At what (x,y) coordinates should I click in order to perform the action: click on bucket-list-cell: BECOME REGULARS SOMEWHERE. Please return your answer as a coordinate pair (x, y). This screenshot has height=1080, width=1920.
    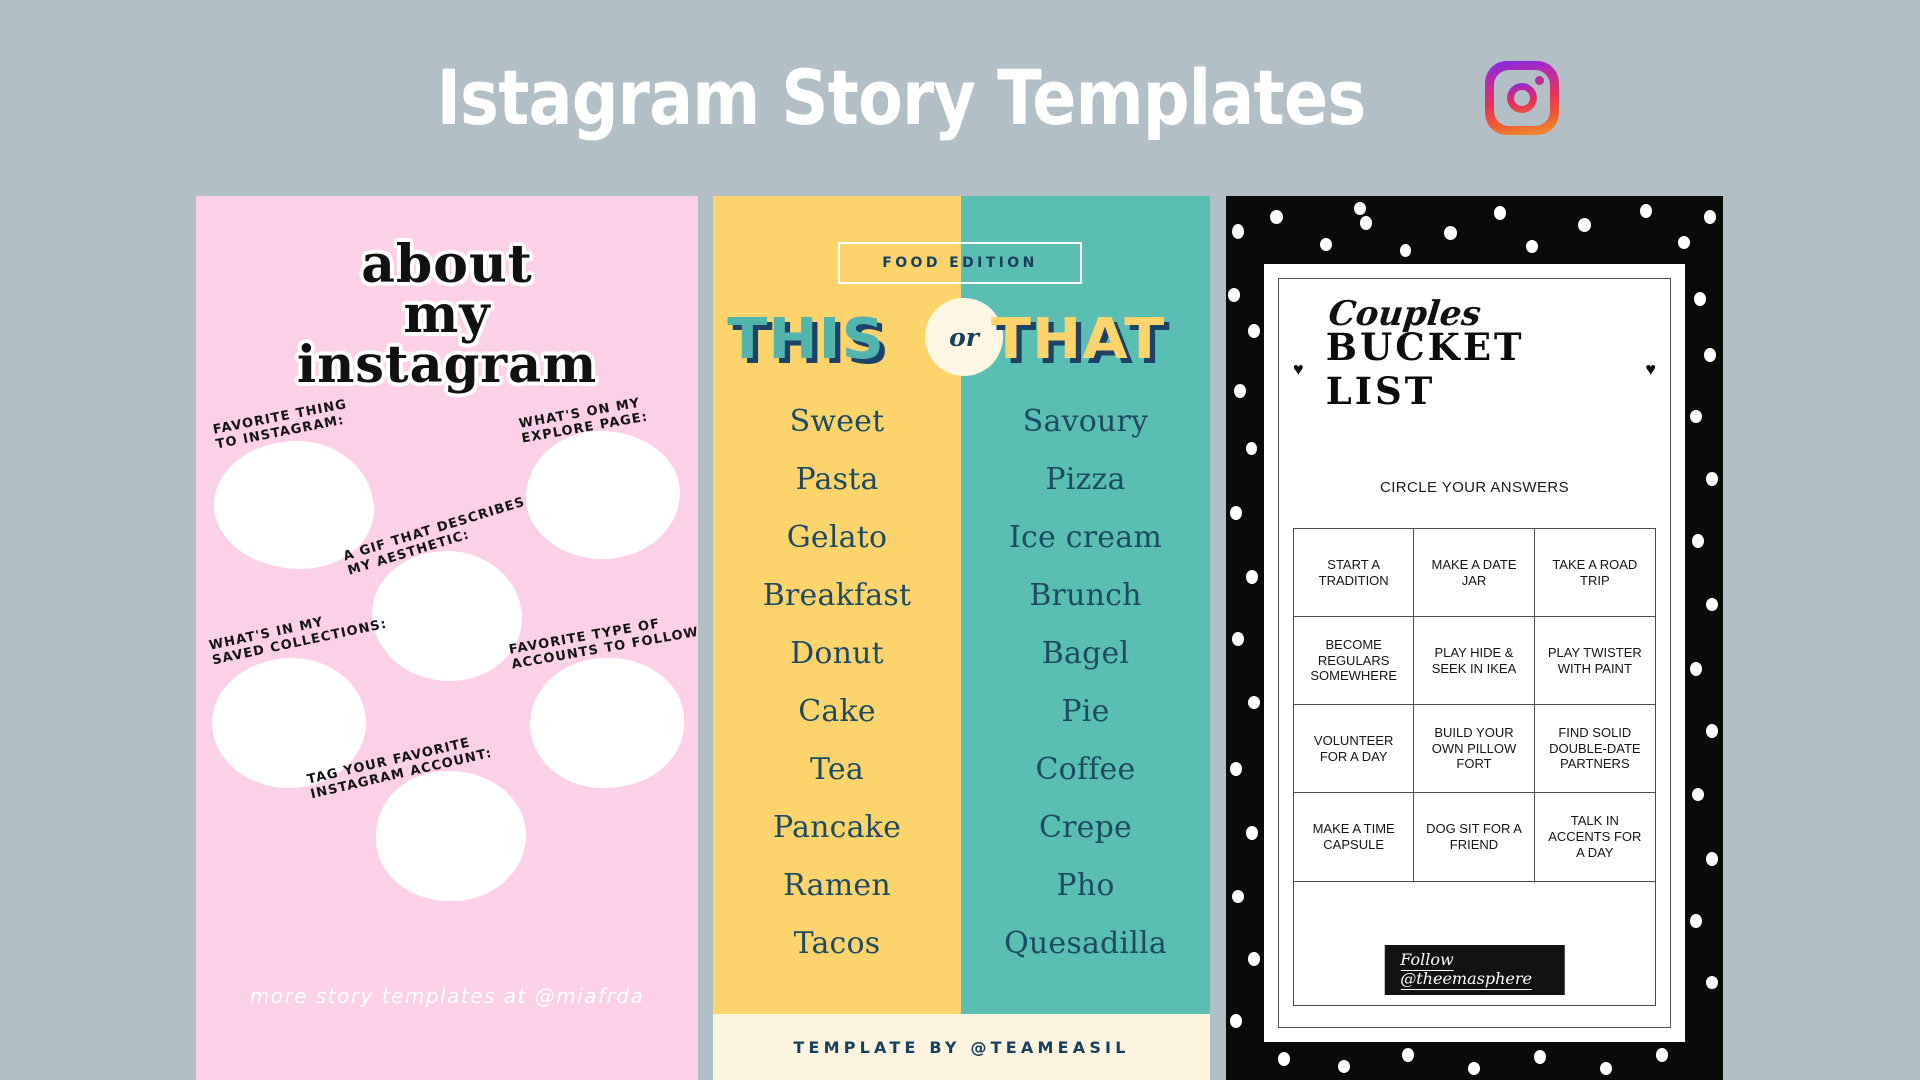
    Looking at the image, I should click on (1354, 661).